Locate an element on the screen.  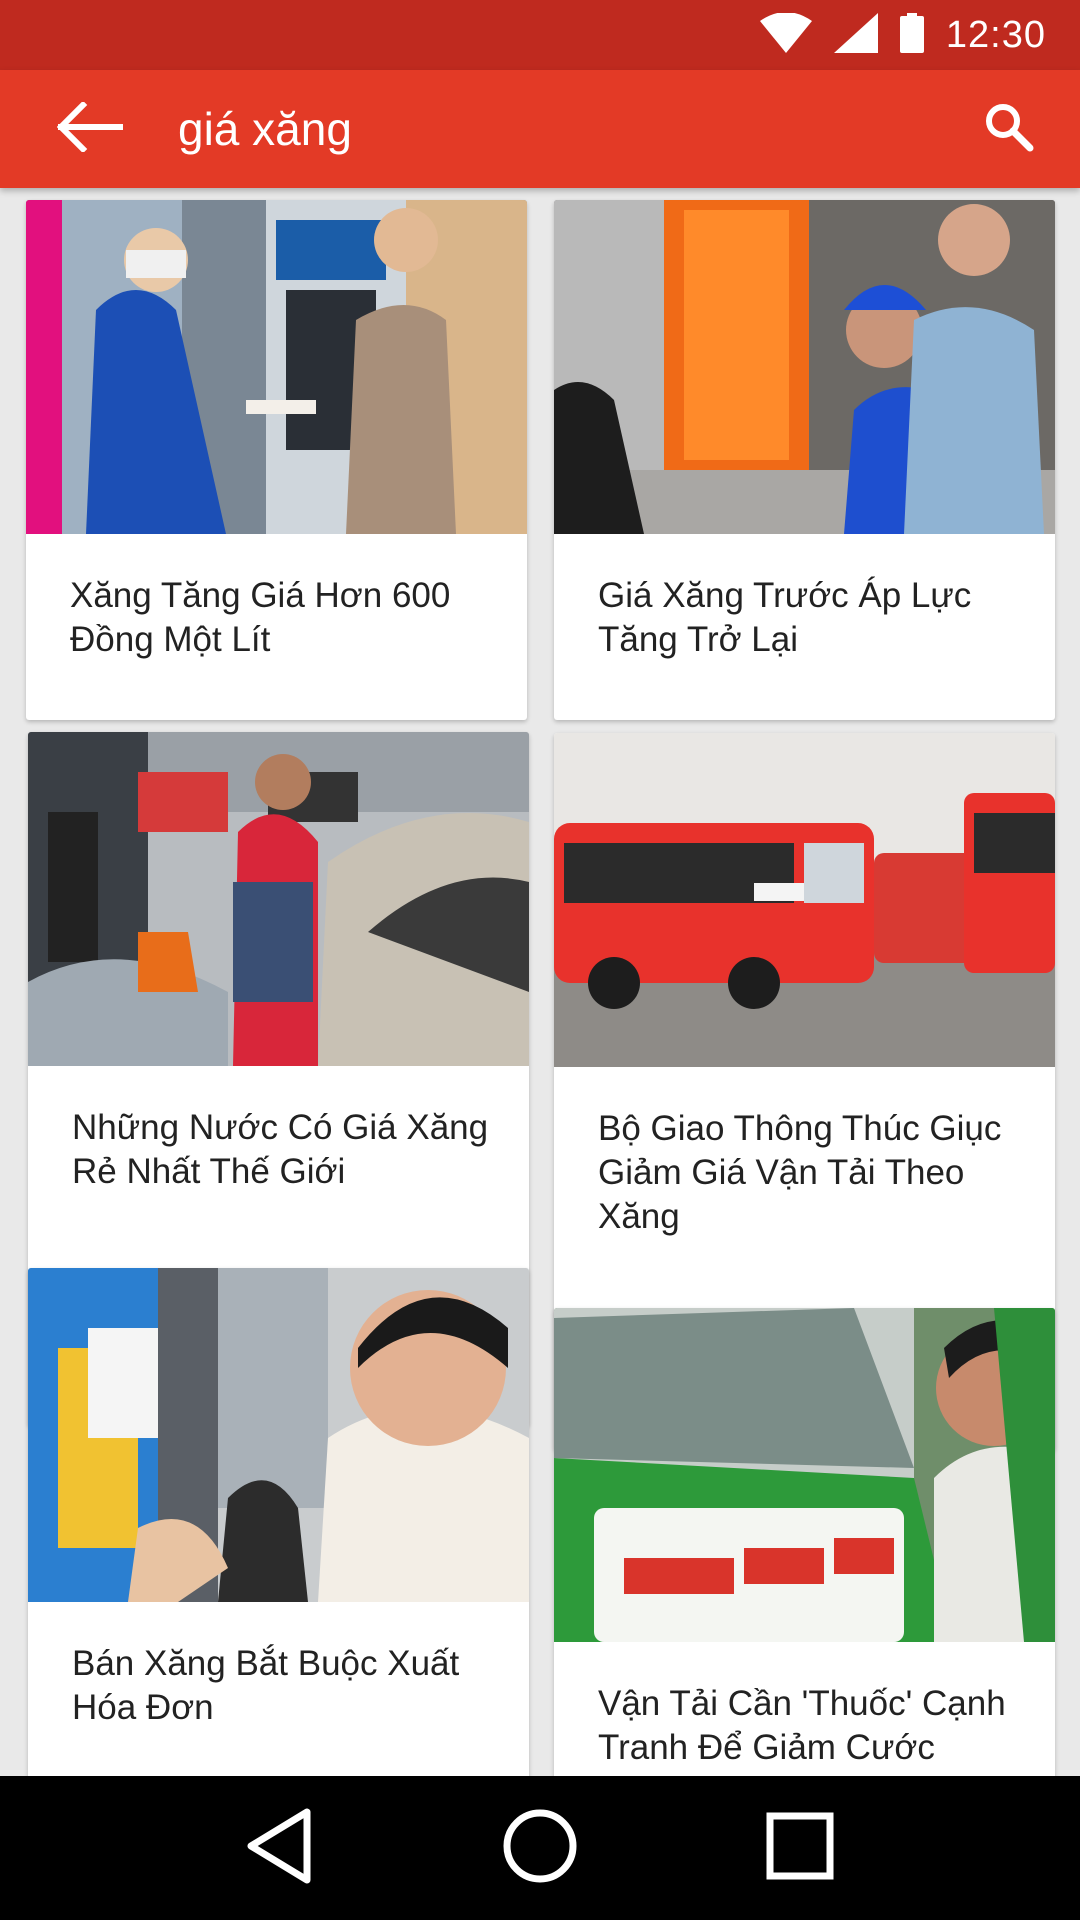
app-bar: giá xăng is located at coordinates (540, 129).